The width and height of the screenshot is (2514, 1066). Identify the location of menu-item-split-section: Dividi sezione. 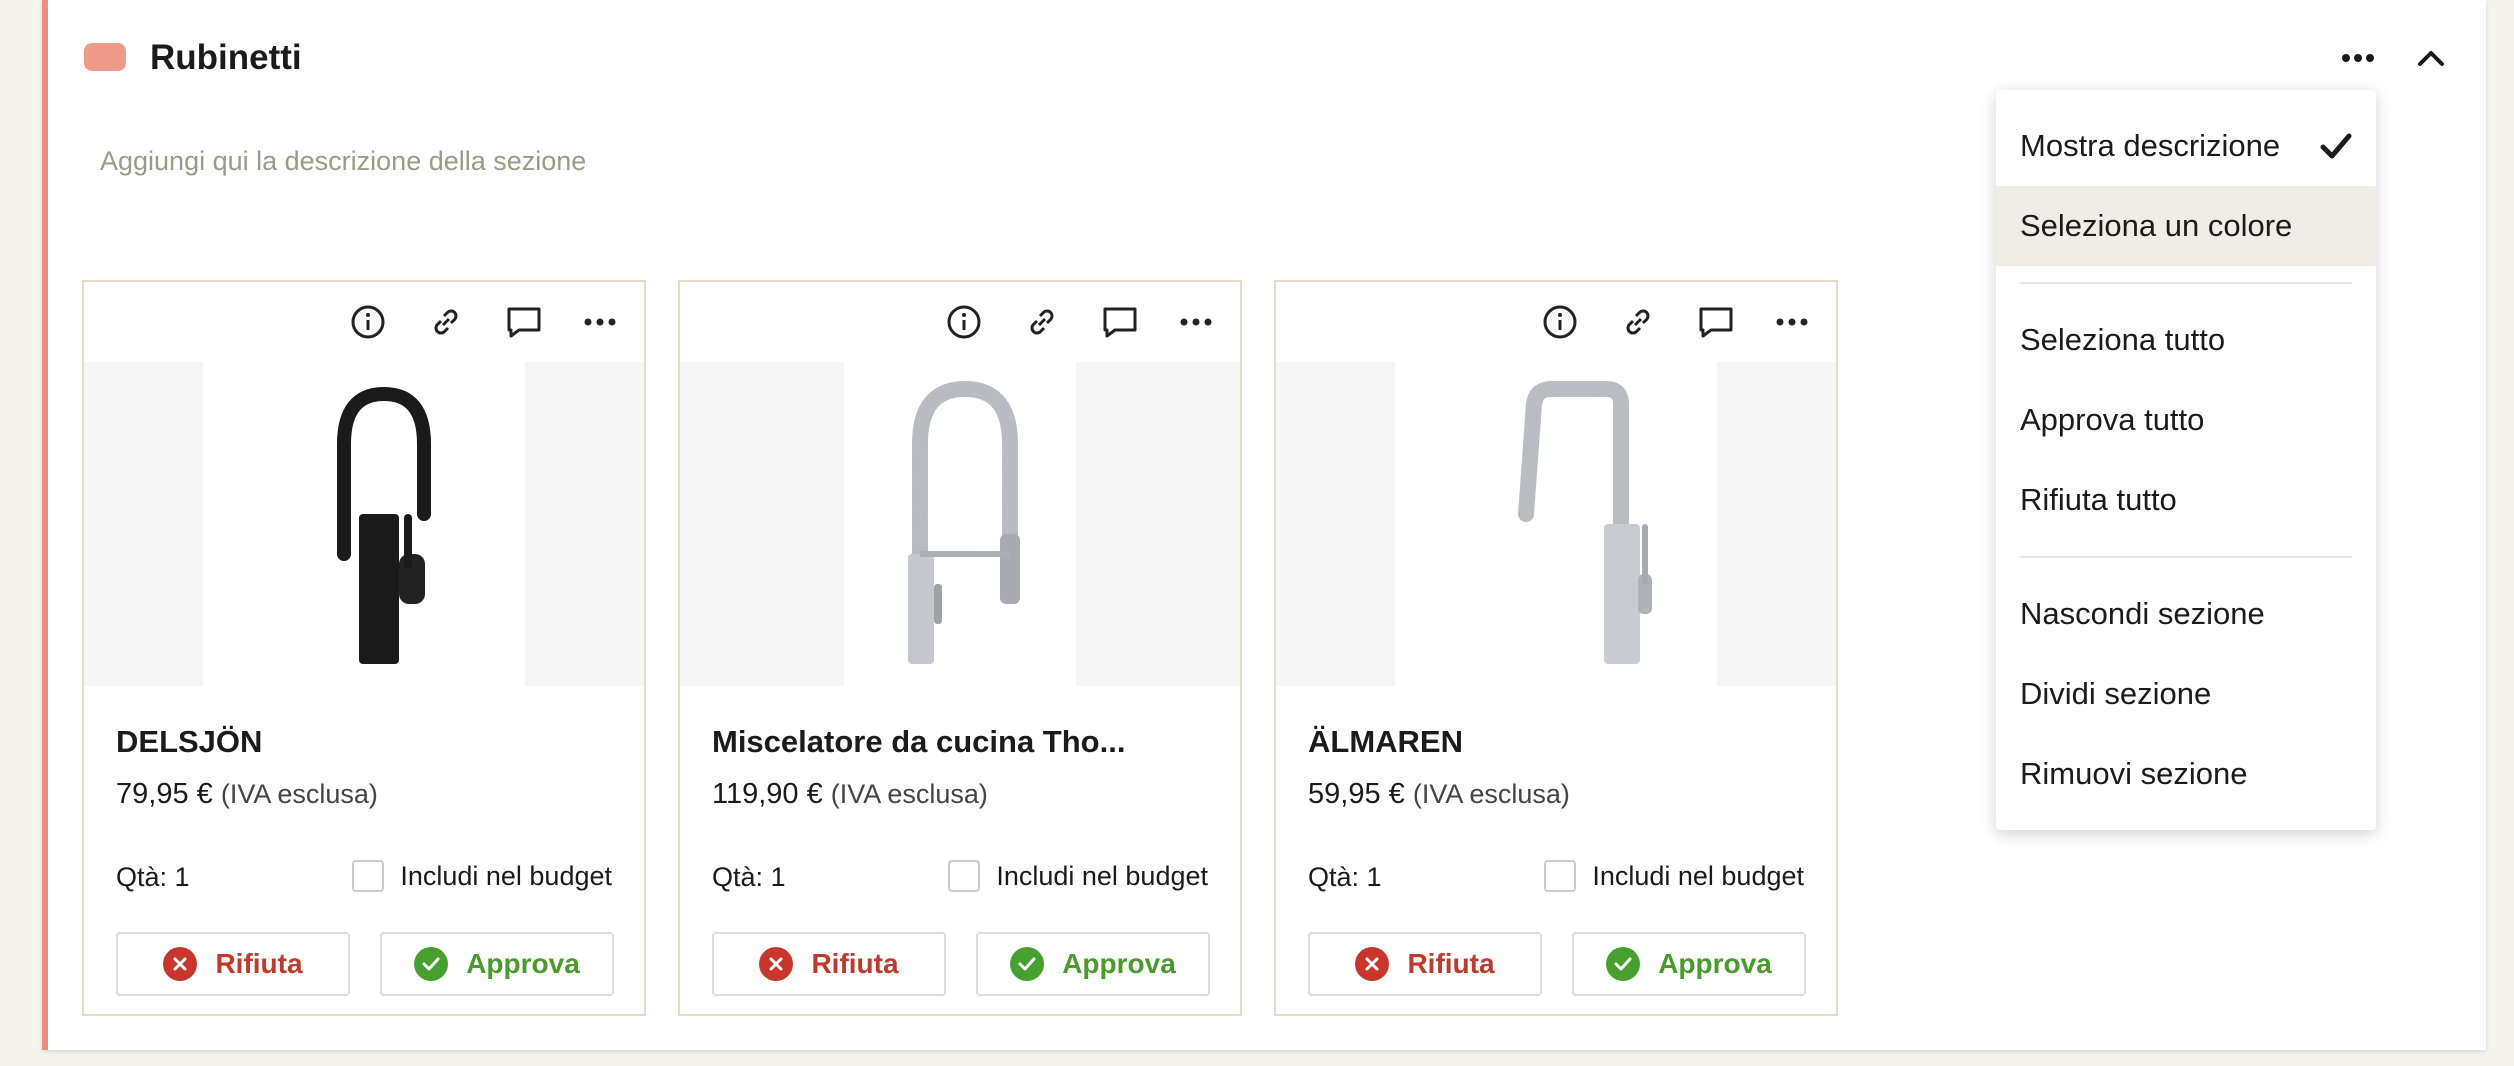
(2186, 694).